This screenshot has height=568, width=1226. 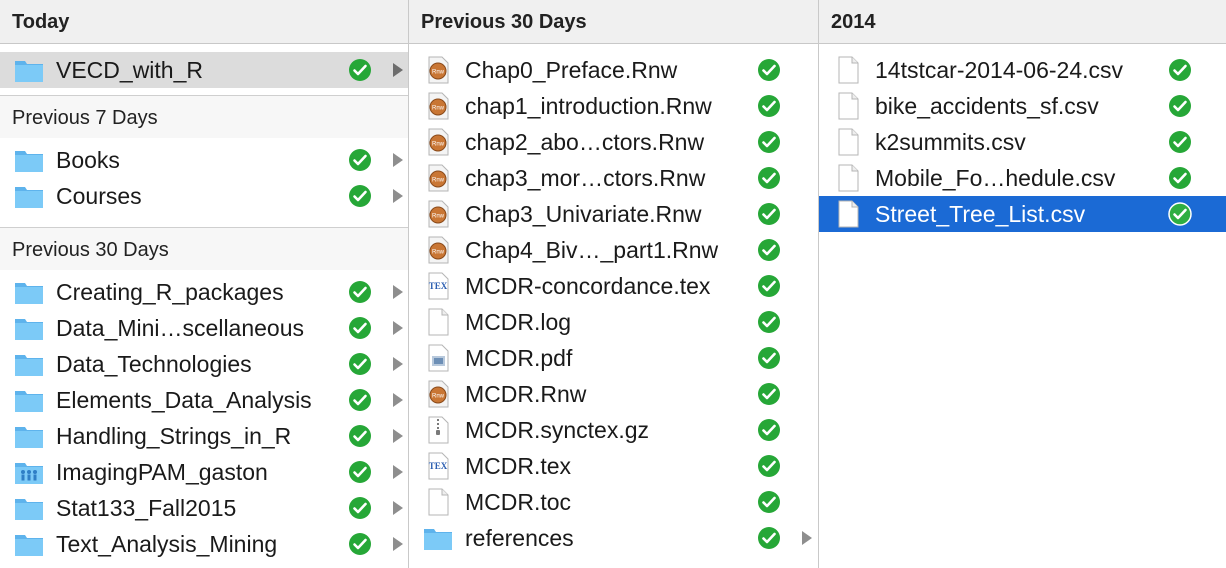 I want to click on file-row: Rnw chap1_introduction.Rnw, so click(x=613, y=106).